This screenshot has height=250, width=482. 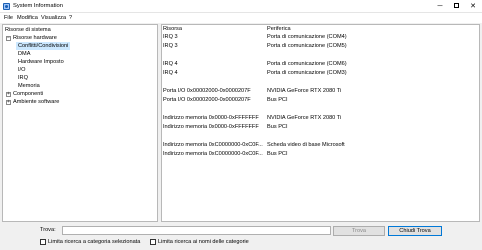 I want to click on menu-modifica: Modifica, so click(x=27, y=18).